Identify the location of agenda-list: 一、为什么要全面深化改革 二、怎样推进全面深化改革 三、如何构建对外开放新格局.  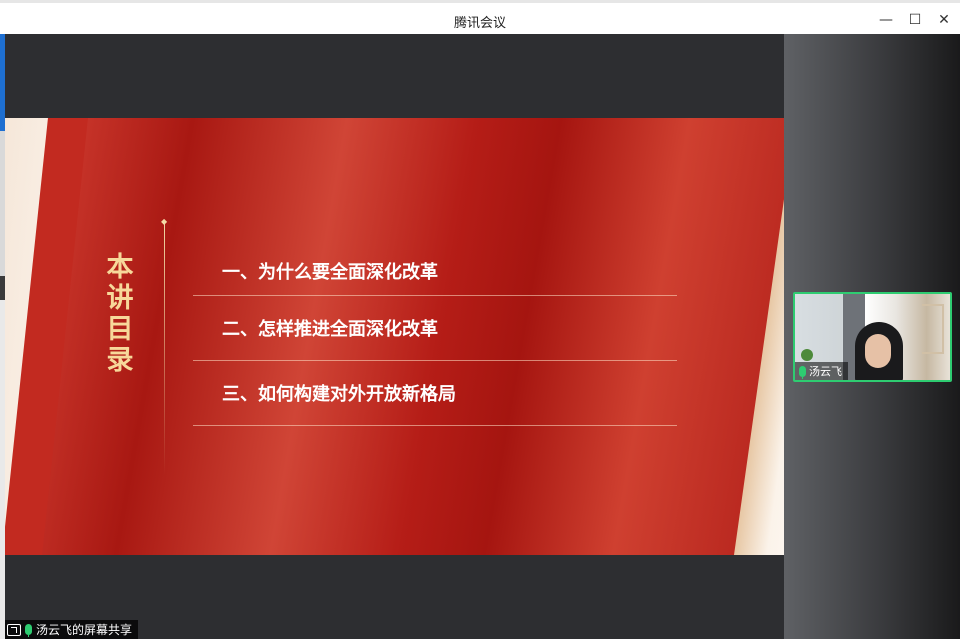
(435, 336).